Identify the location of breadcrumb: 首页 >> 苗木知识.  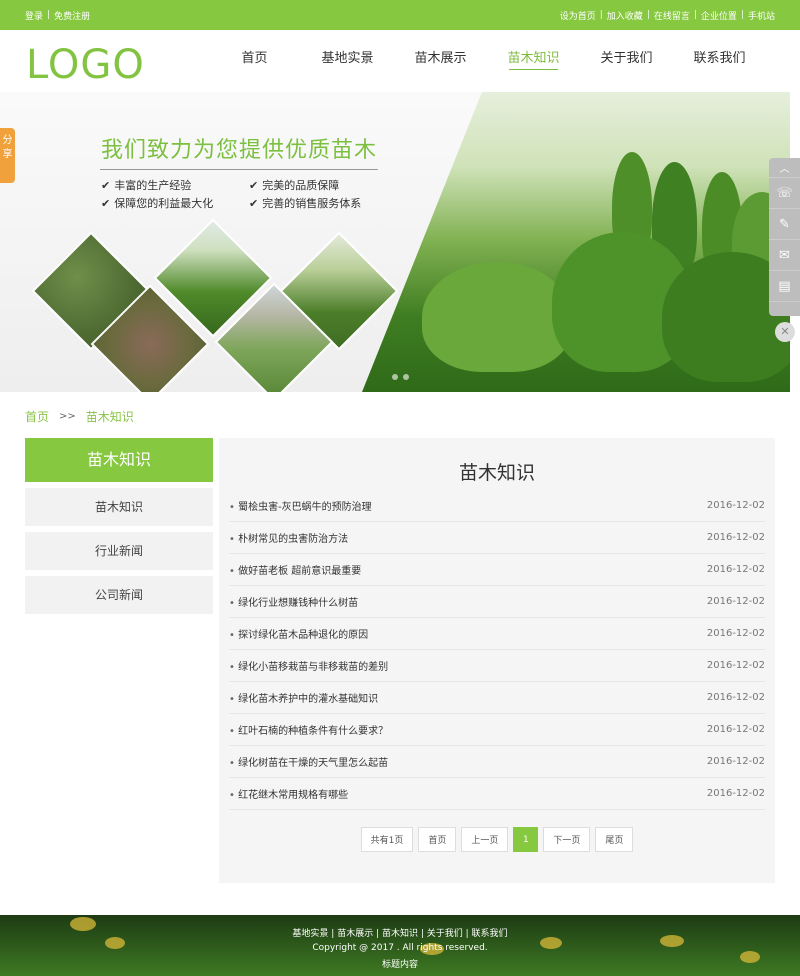
(79, 416).